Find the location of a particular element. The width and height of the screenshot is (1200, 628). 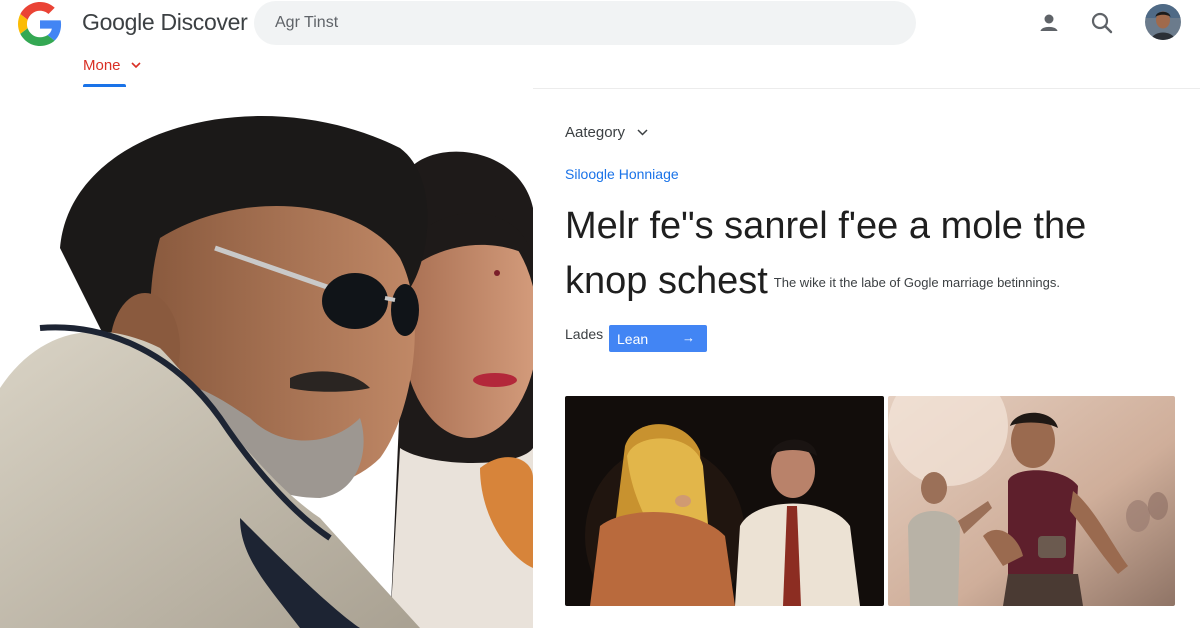

category-label: Aategory is located at coordinates (595, 132).